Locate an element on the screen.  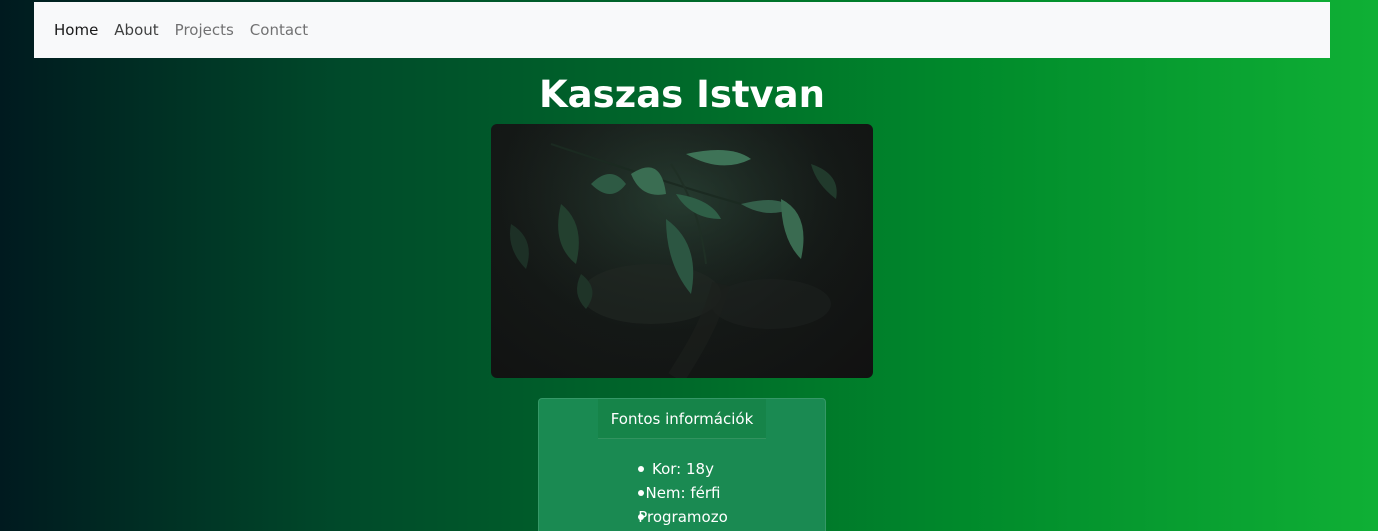
info-gender: Nem: férfi is located at coordinates (683, 493).